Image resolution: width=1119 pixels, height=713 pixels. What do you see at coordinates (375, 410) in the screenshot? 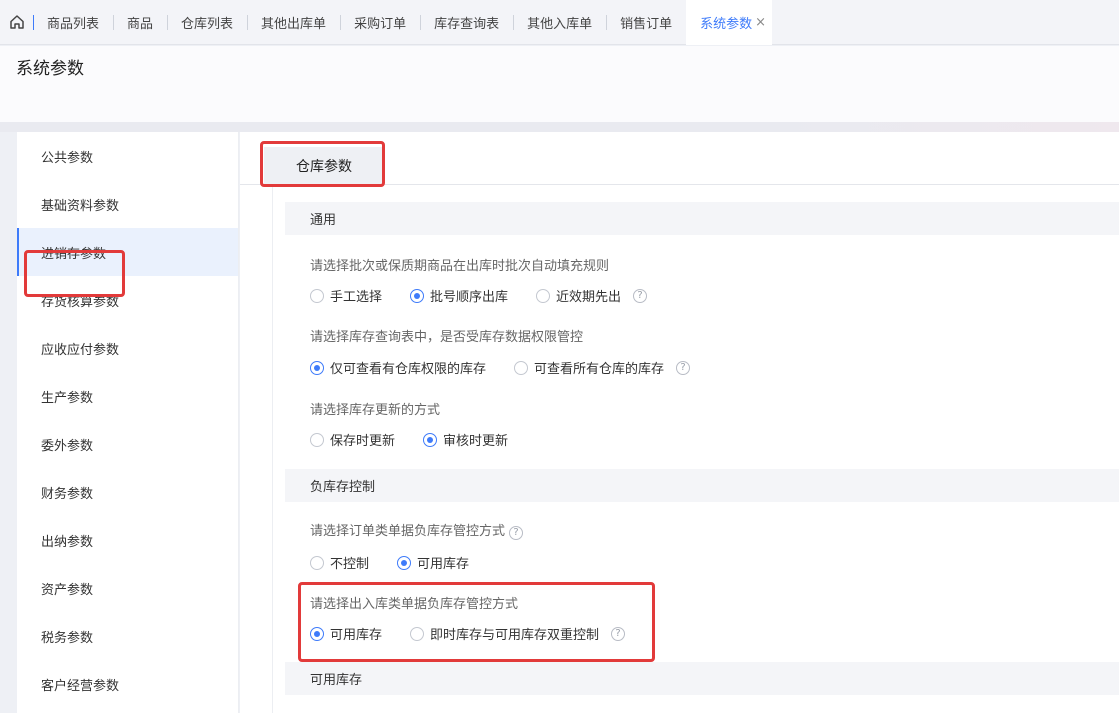
I see `setting-question: 请选择库存更新的方式` at bounding box center [375, 410].